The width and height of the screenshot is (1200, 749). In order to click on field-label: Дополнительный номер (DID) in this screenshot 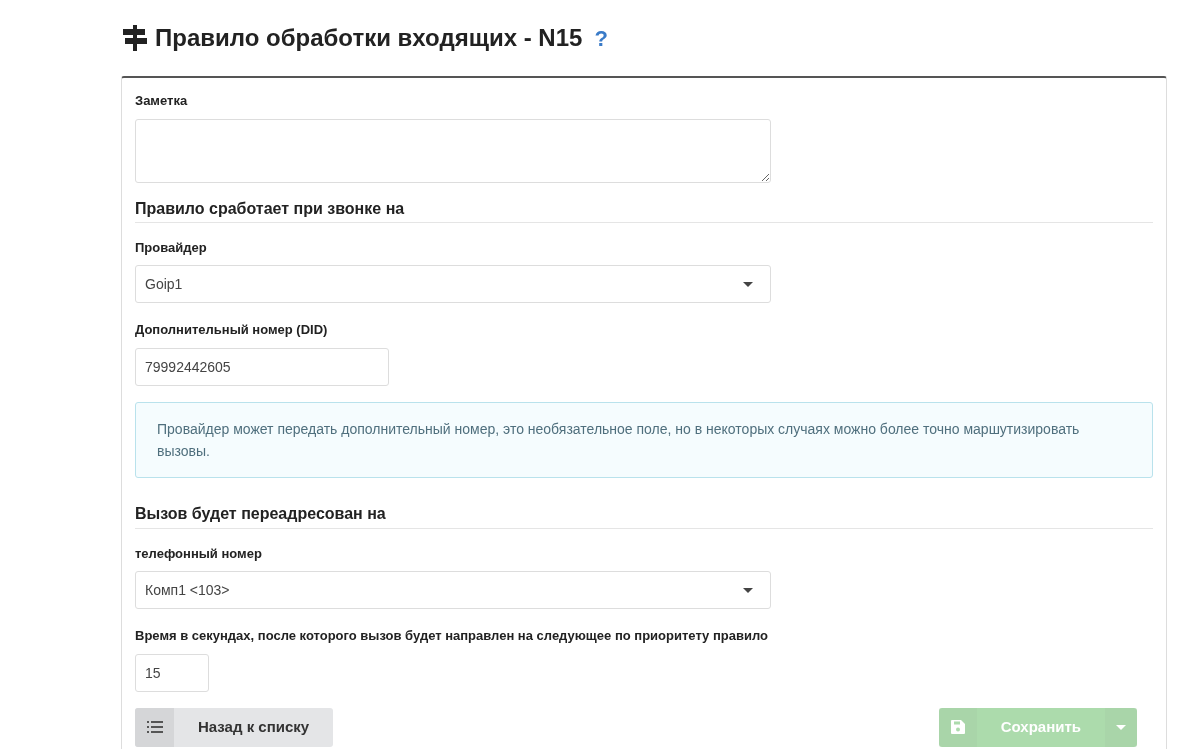, I will do `click(231, 330)`.